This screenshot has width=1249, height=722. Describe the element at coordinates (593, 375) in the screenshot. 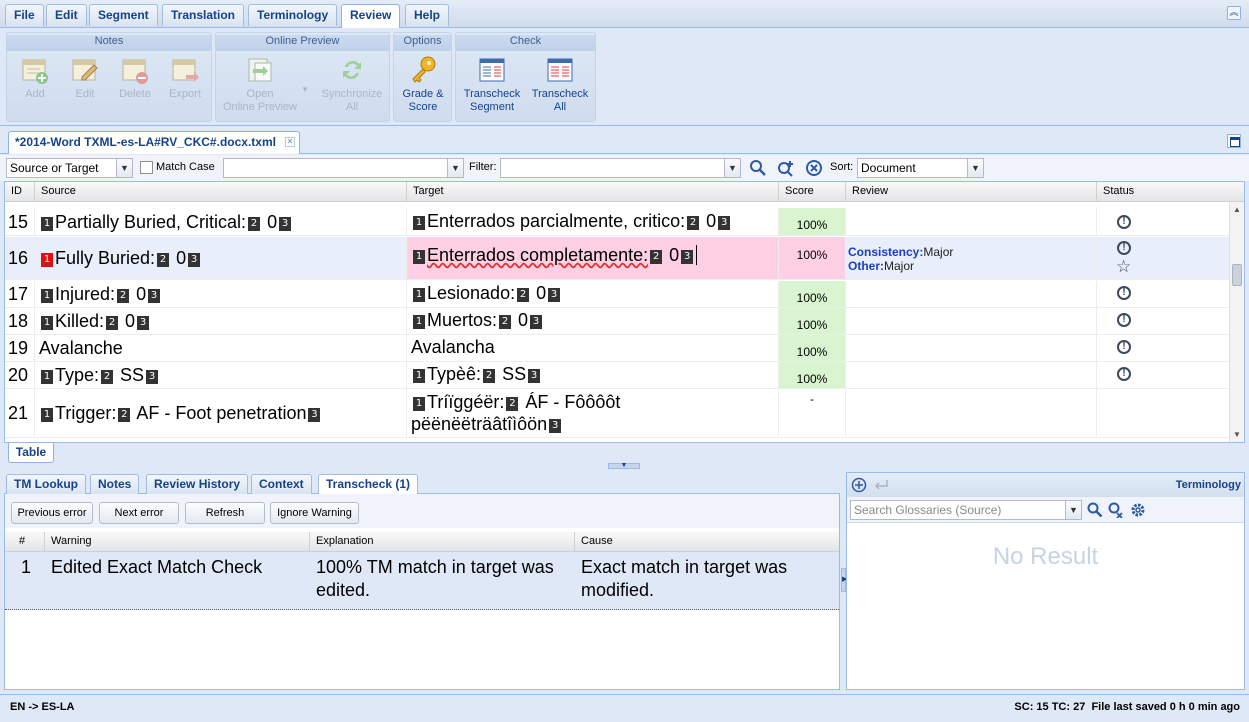

I see `segment-target: 1 Typèê: 2 SS 3` at that location.